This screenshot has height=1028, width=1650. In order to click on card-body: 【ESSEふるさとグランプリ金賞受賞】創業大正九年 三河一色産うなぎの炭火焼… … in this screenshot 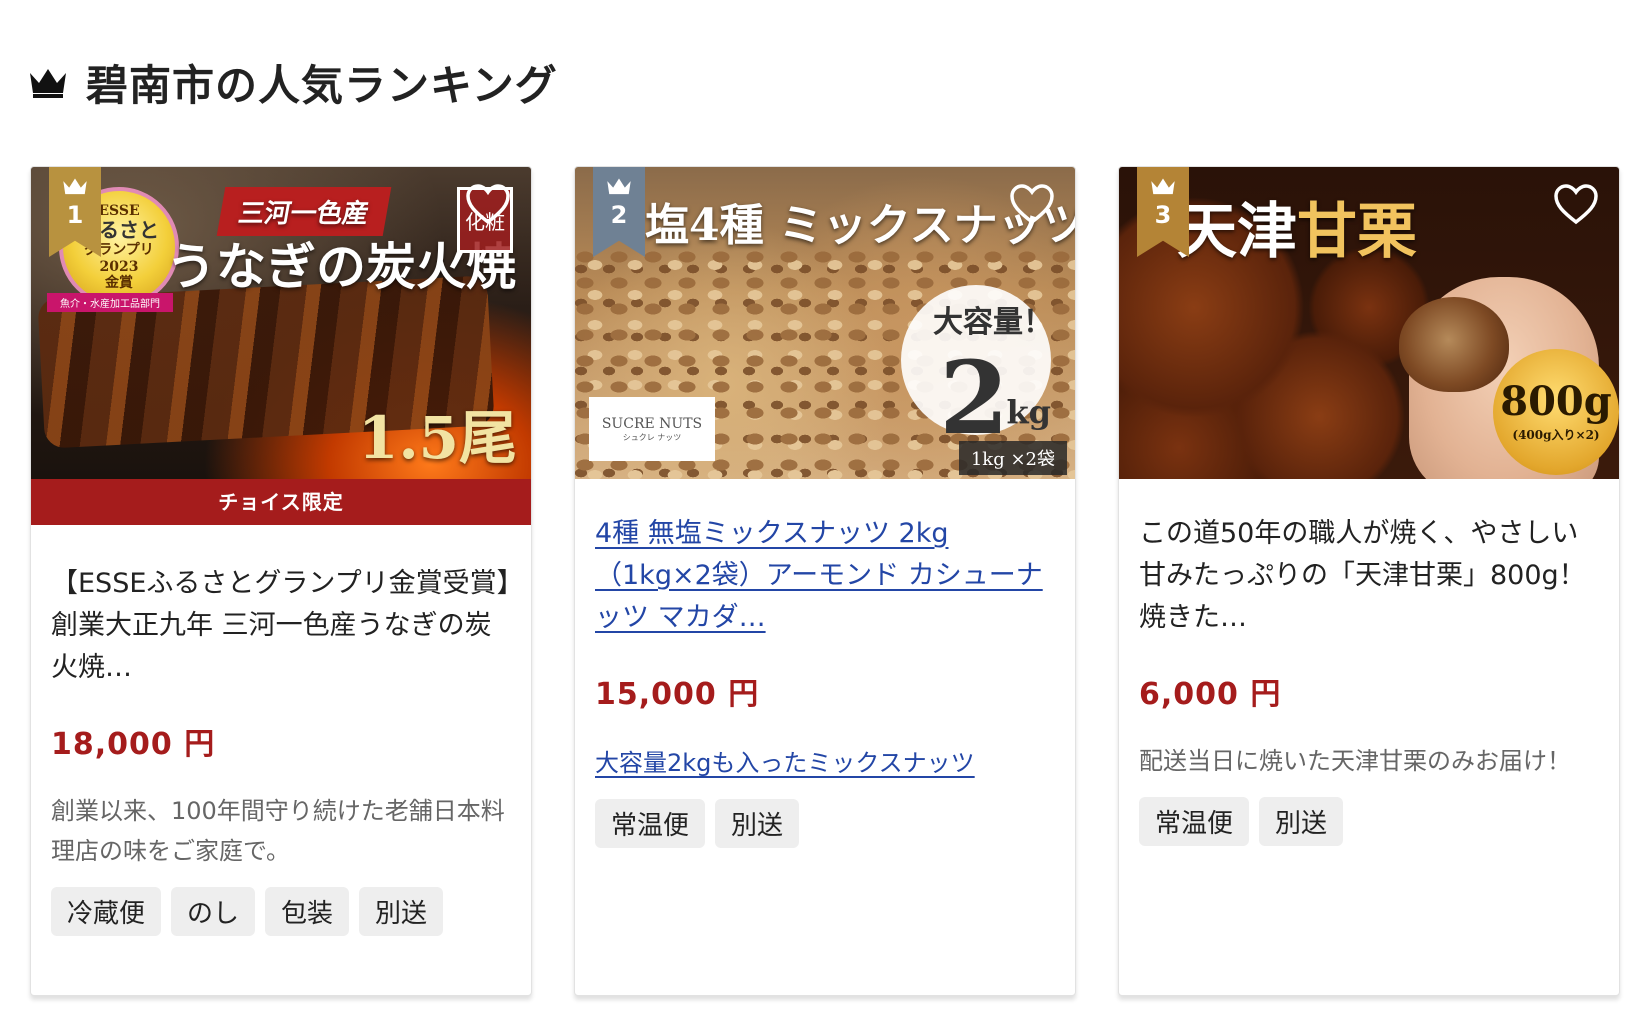, I will do `click(281, 749)`.